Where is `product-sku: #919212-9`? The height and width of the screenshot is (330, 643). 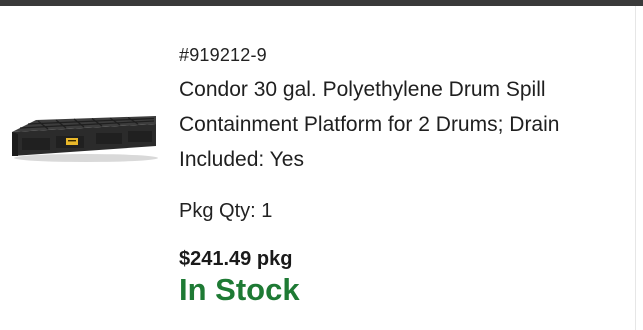
product-sku: #919212-9 is located at coordinates (223, 55).